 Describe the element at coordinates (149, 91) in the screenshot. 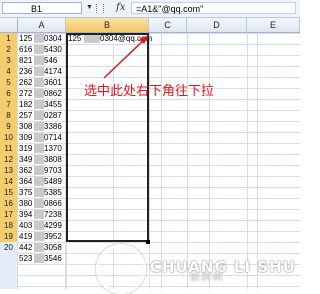

I see `annotation-text: 选中此处右下角往下拉` at that location.